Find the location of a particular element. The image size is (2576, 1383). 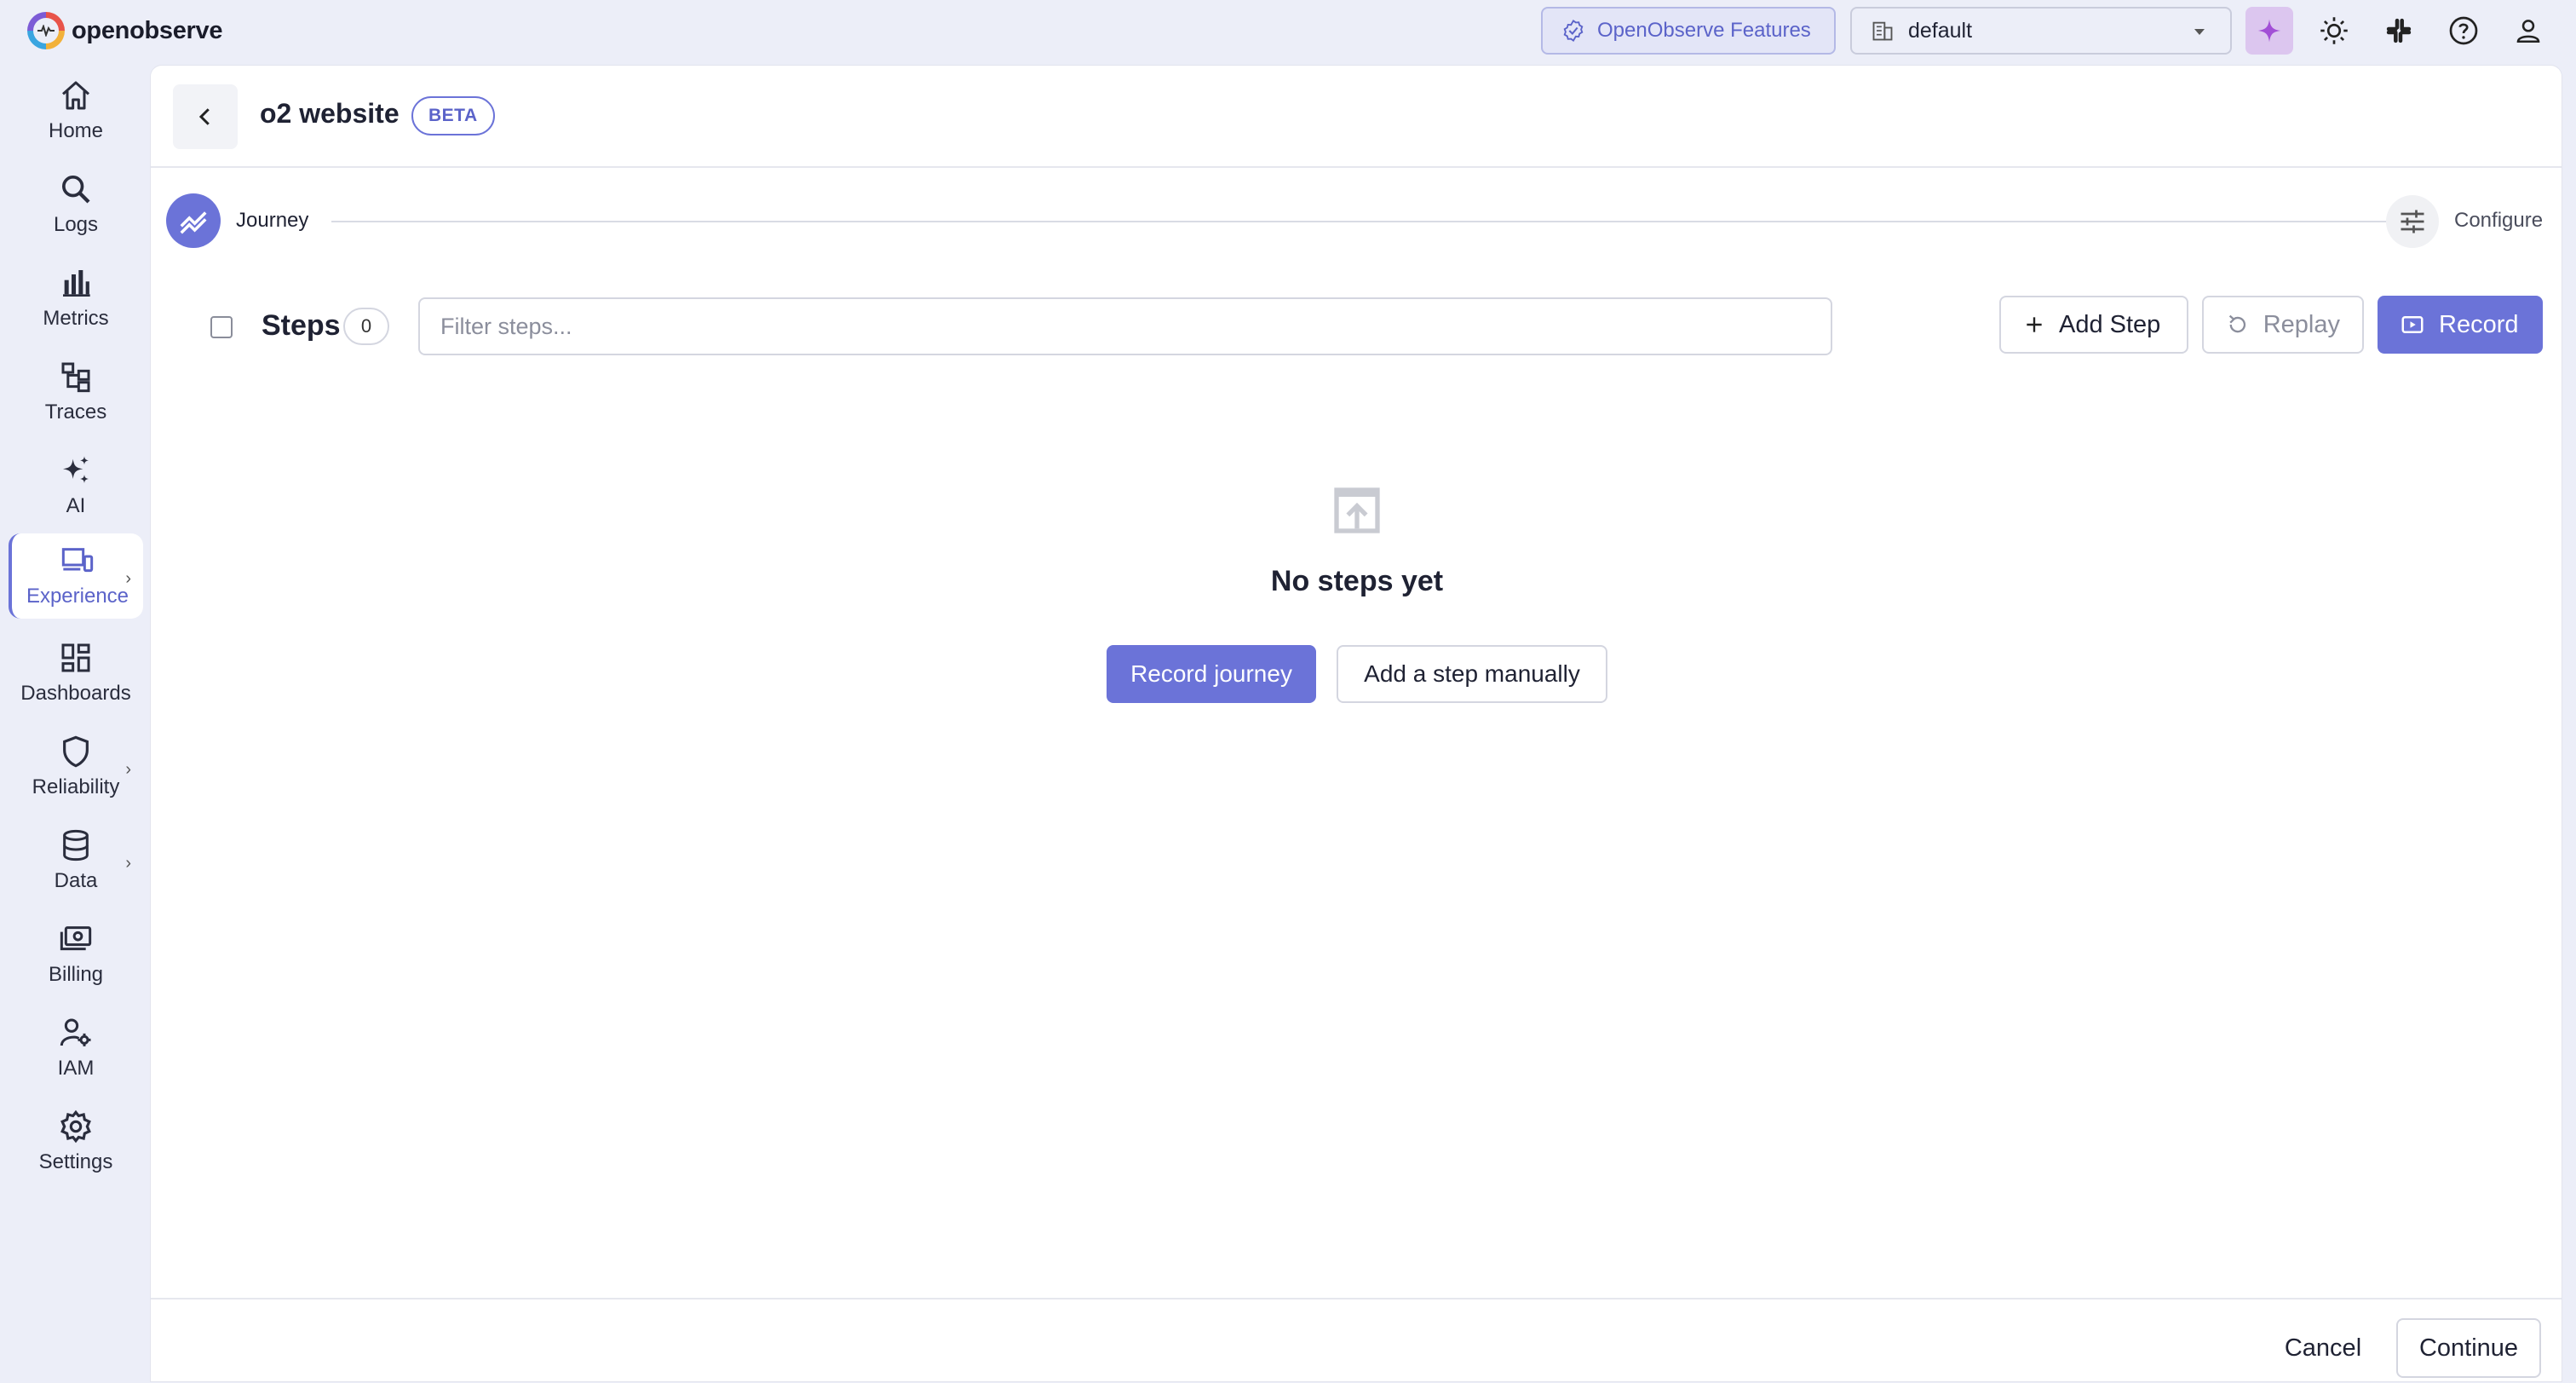

user-gear-icon is located at coordinates (75, 1032).